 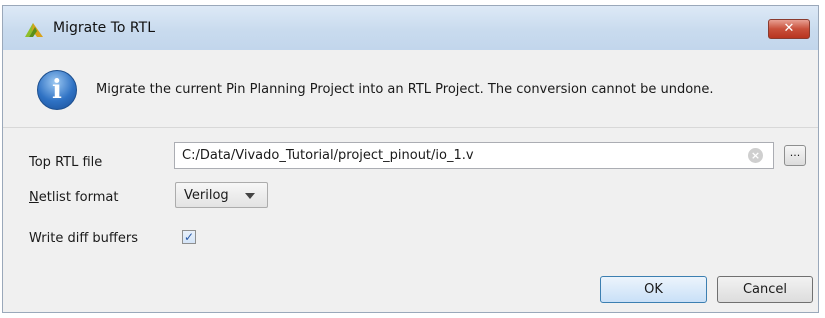 What do you see at coordinates (78, 197) in the screenshot?
I see `netlist-label-rest: etlist format` at bounding box center [78, 197].